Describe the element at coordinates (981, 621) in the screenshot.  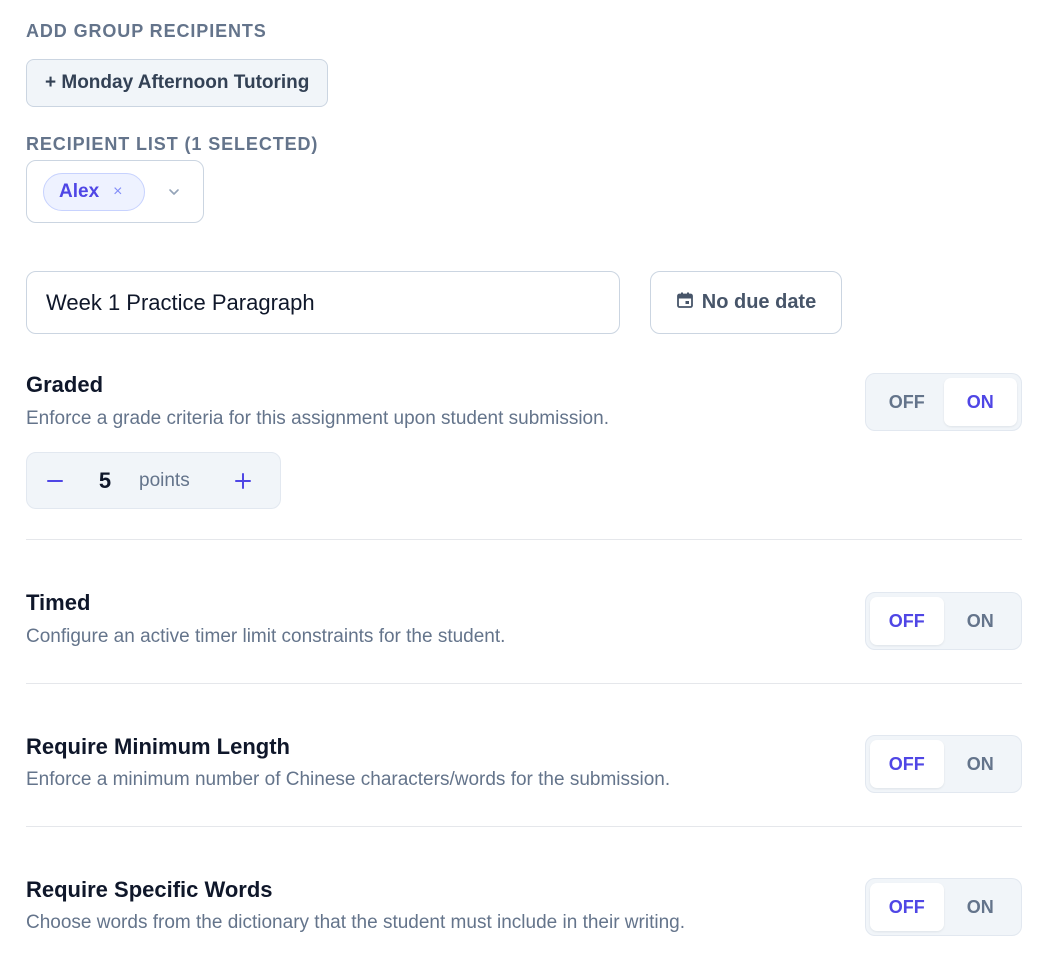
I see `timed-on-option: ON` at that location.